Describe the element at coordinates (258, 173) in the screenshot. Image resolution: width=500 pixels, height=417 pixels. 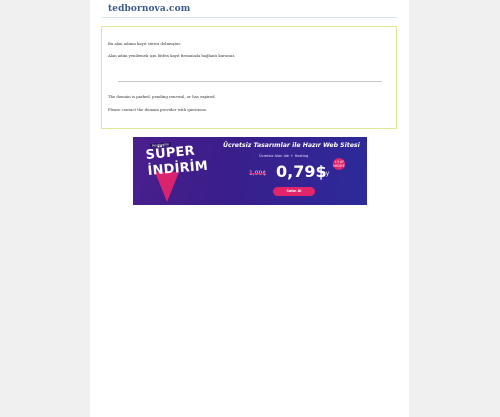
I see `ad-old-price: 1,99$` at that location.